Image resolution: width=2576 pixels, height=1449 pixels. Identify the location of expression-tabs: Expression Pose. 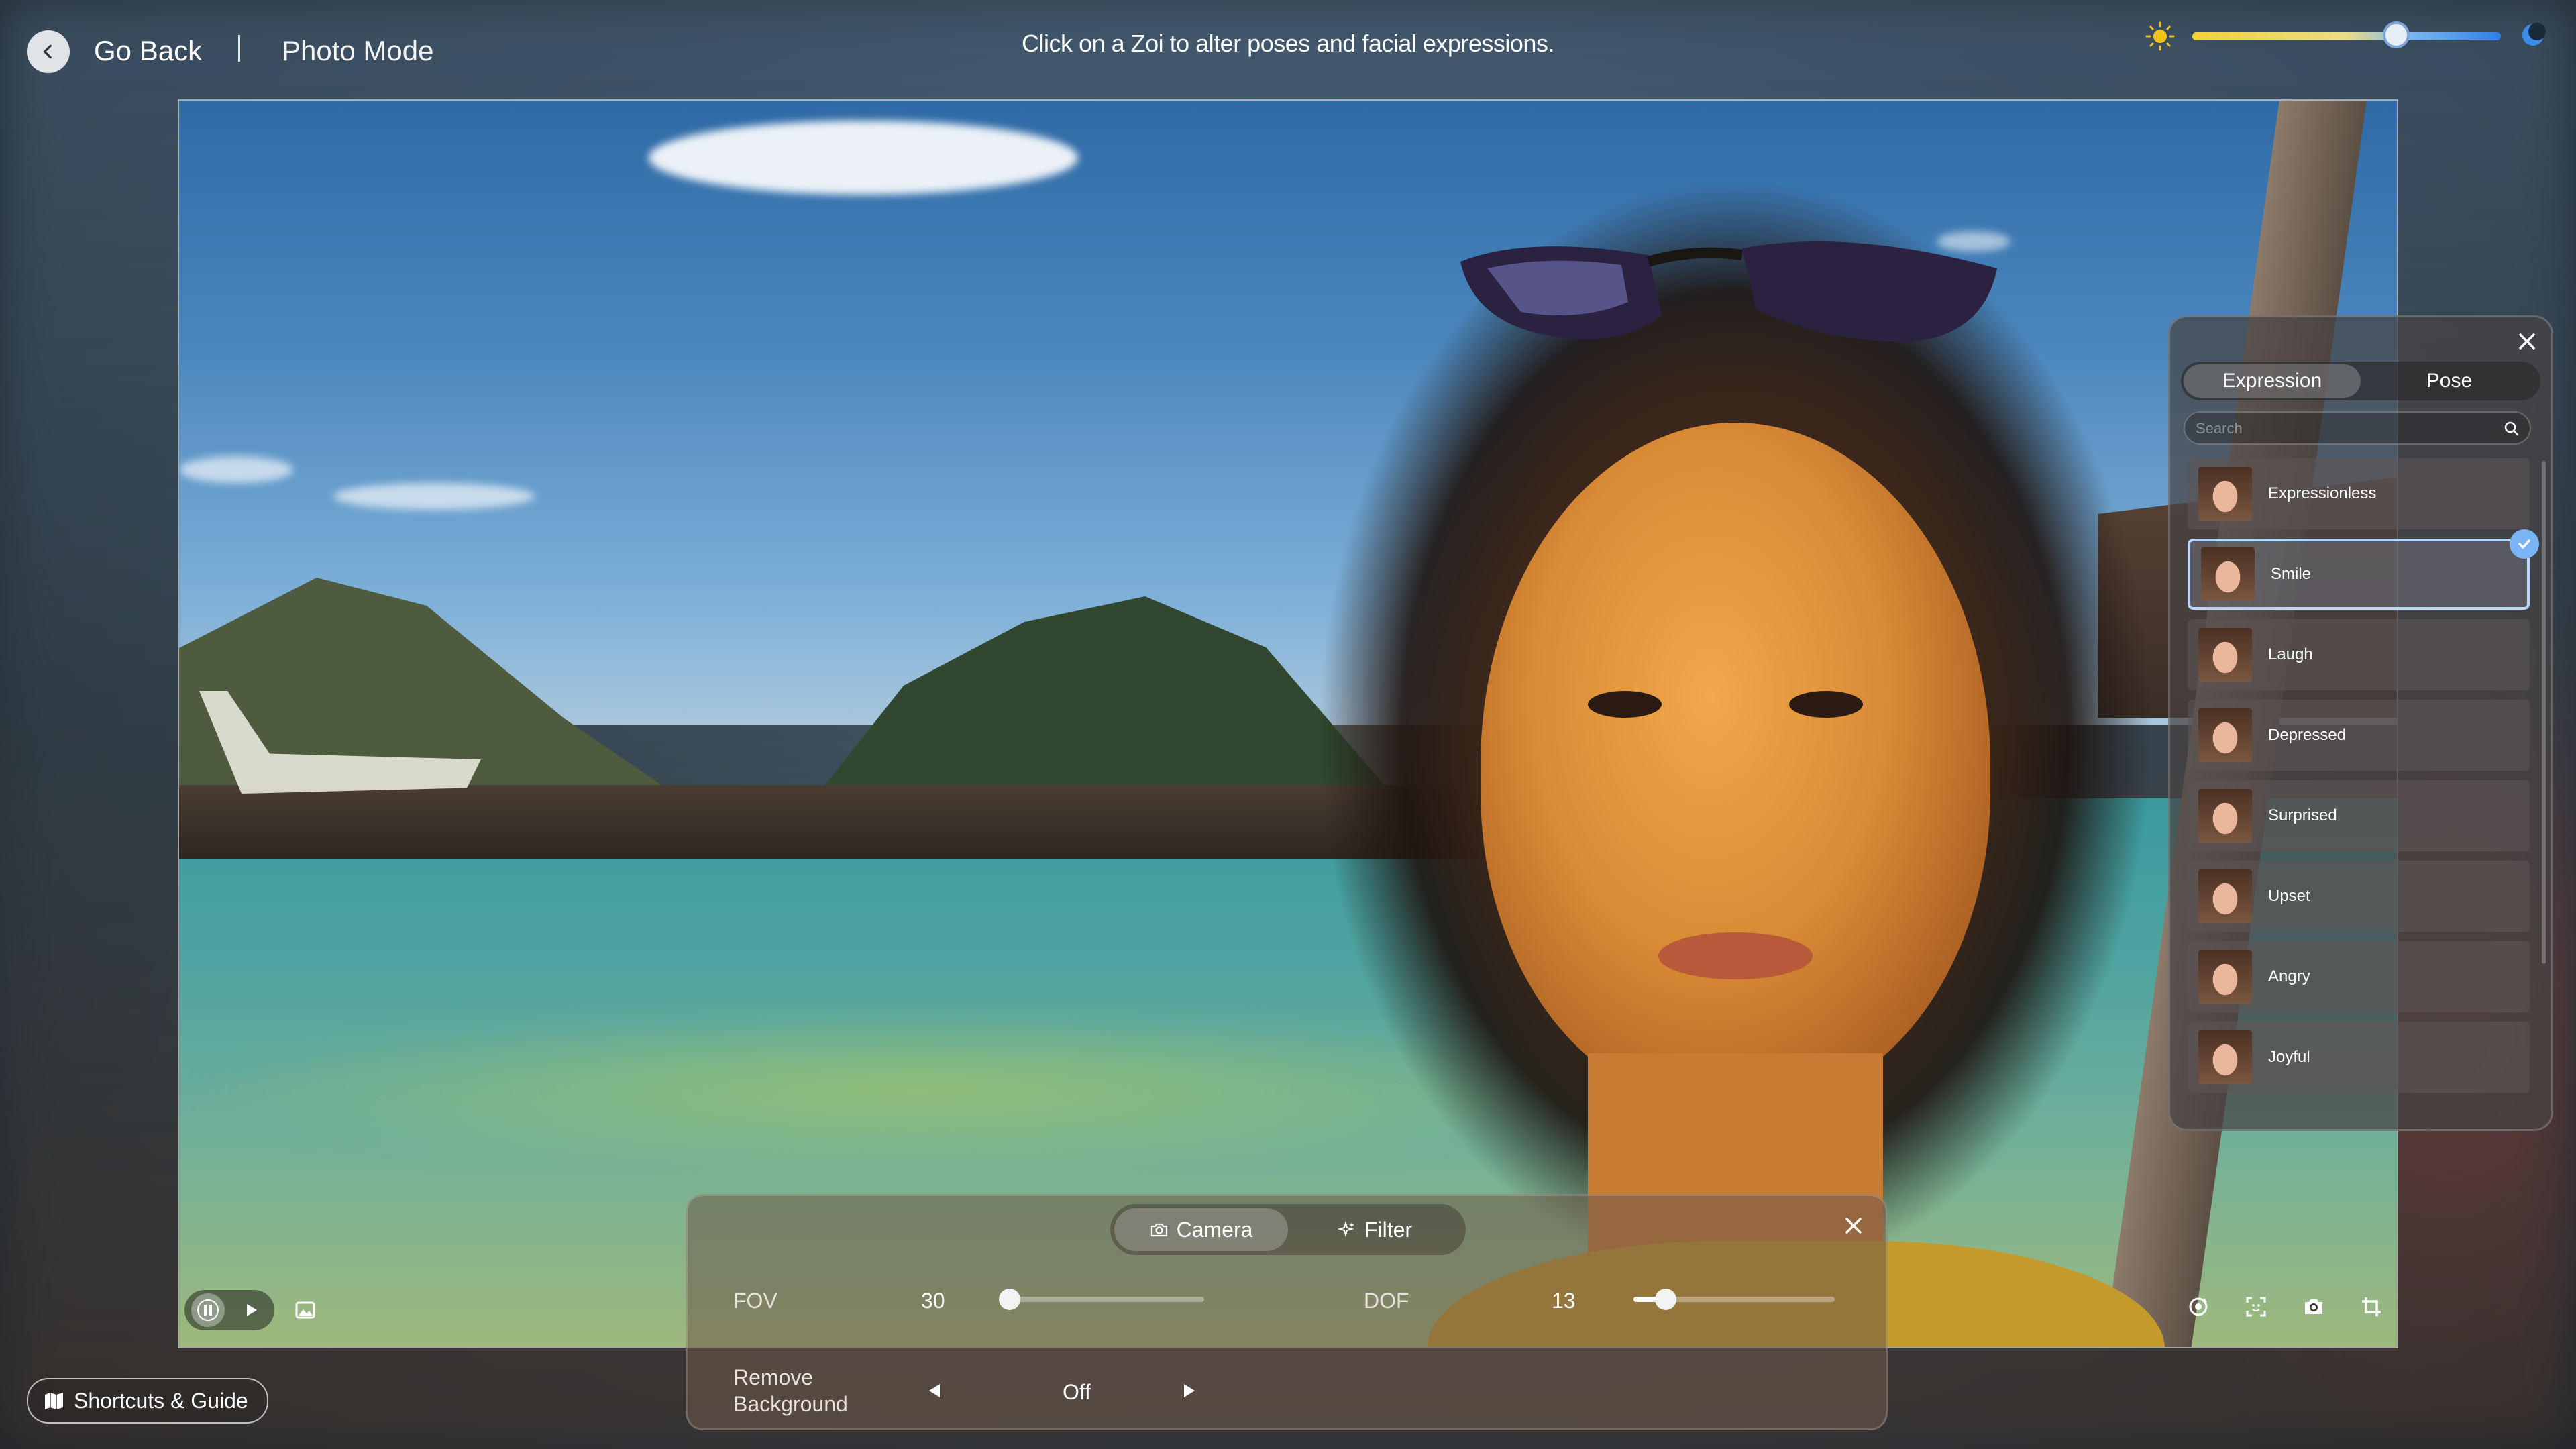
(2360, 381).